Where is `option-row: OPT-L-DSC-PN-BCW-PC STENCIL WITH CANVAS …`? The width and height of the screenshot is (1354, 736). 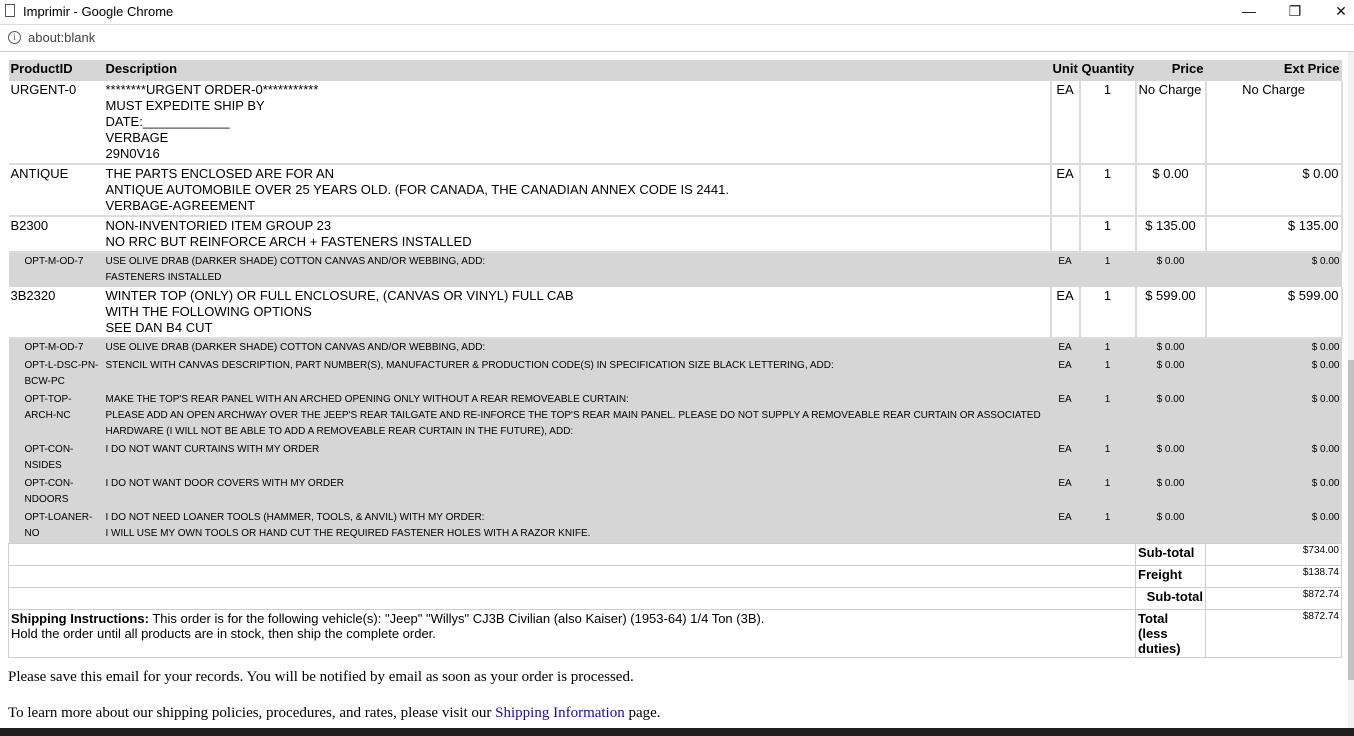 option-row: OPT-L-DSC-PN-BCW-PC STENCIL WITH CANVAS … is located at coordinates (675, 374).